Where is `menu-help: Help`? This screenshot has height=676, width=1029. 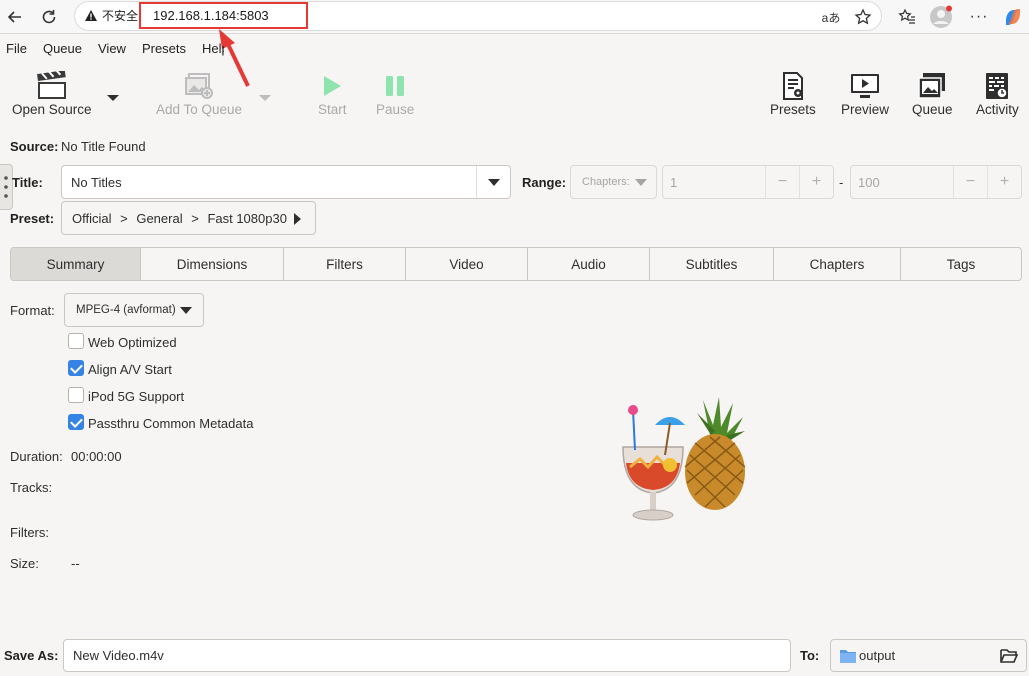 menu-help: Help is located at coordinates (213, 48).